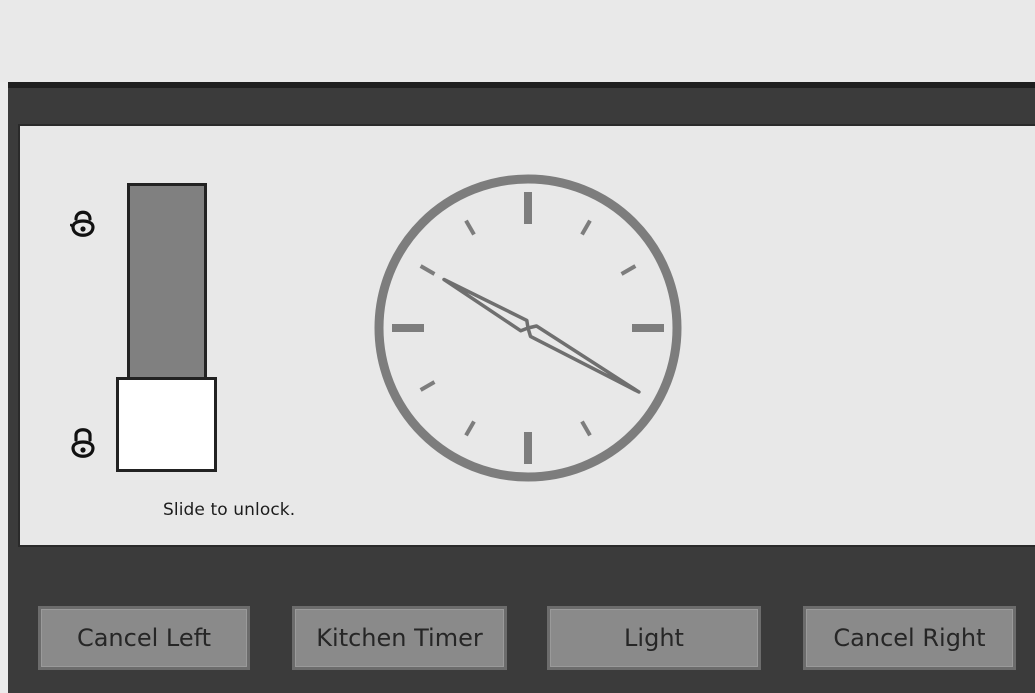 The image size is (1035, 693). I want to click on clock-hand-short, so click(583, 359).